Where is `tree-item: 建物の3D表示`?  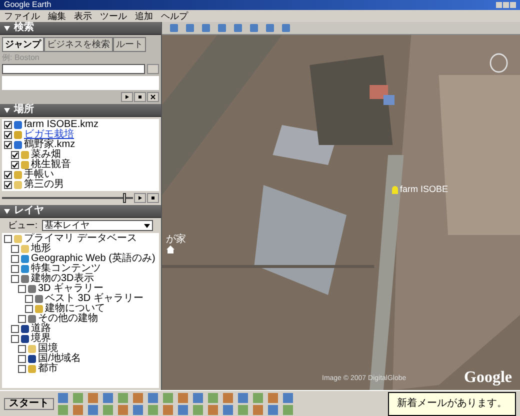
tree-item: 建物の3D表示 is located at coordinates (84, 279).